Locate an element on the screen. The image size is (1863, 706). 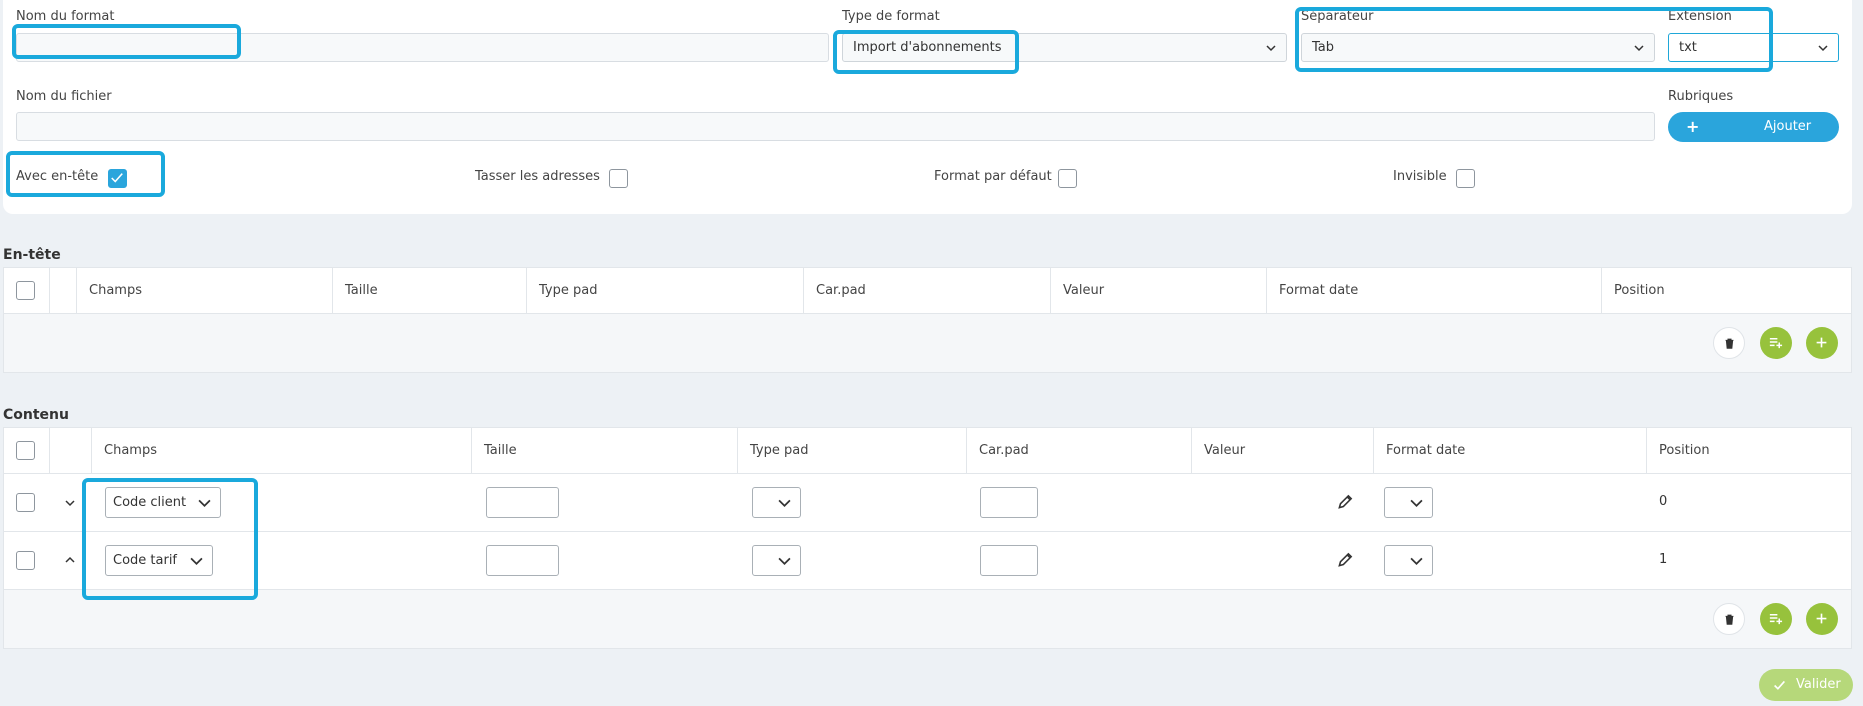
position-value: 0 is located at coordinates (1663, 501).